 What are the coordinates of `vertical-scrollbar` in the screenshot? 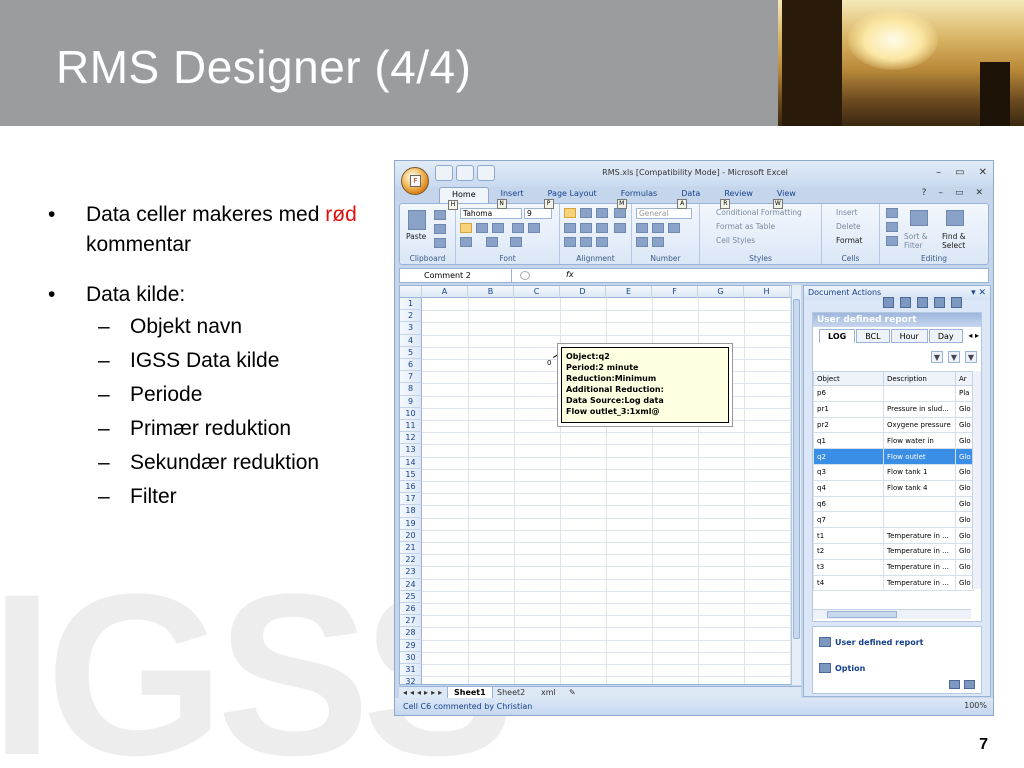 It's located at (796, 485).